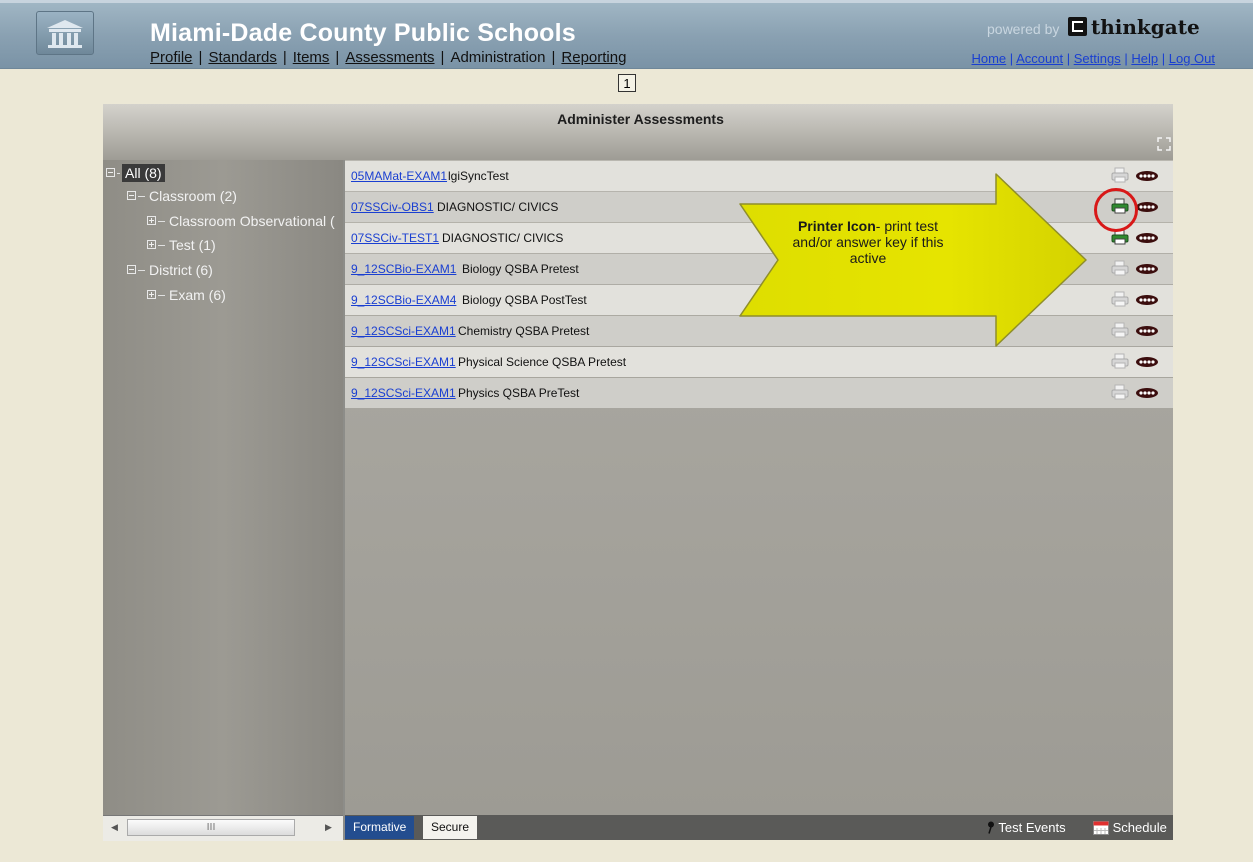  Describe the element at coordinates (1077, 26) in the screenshot. I see `thinkgate-mark-icon` at that location.